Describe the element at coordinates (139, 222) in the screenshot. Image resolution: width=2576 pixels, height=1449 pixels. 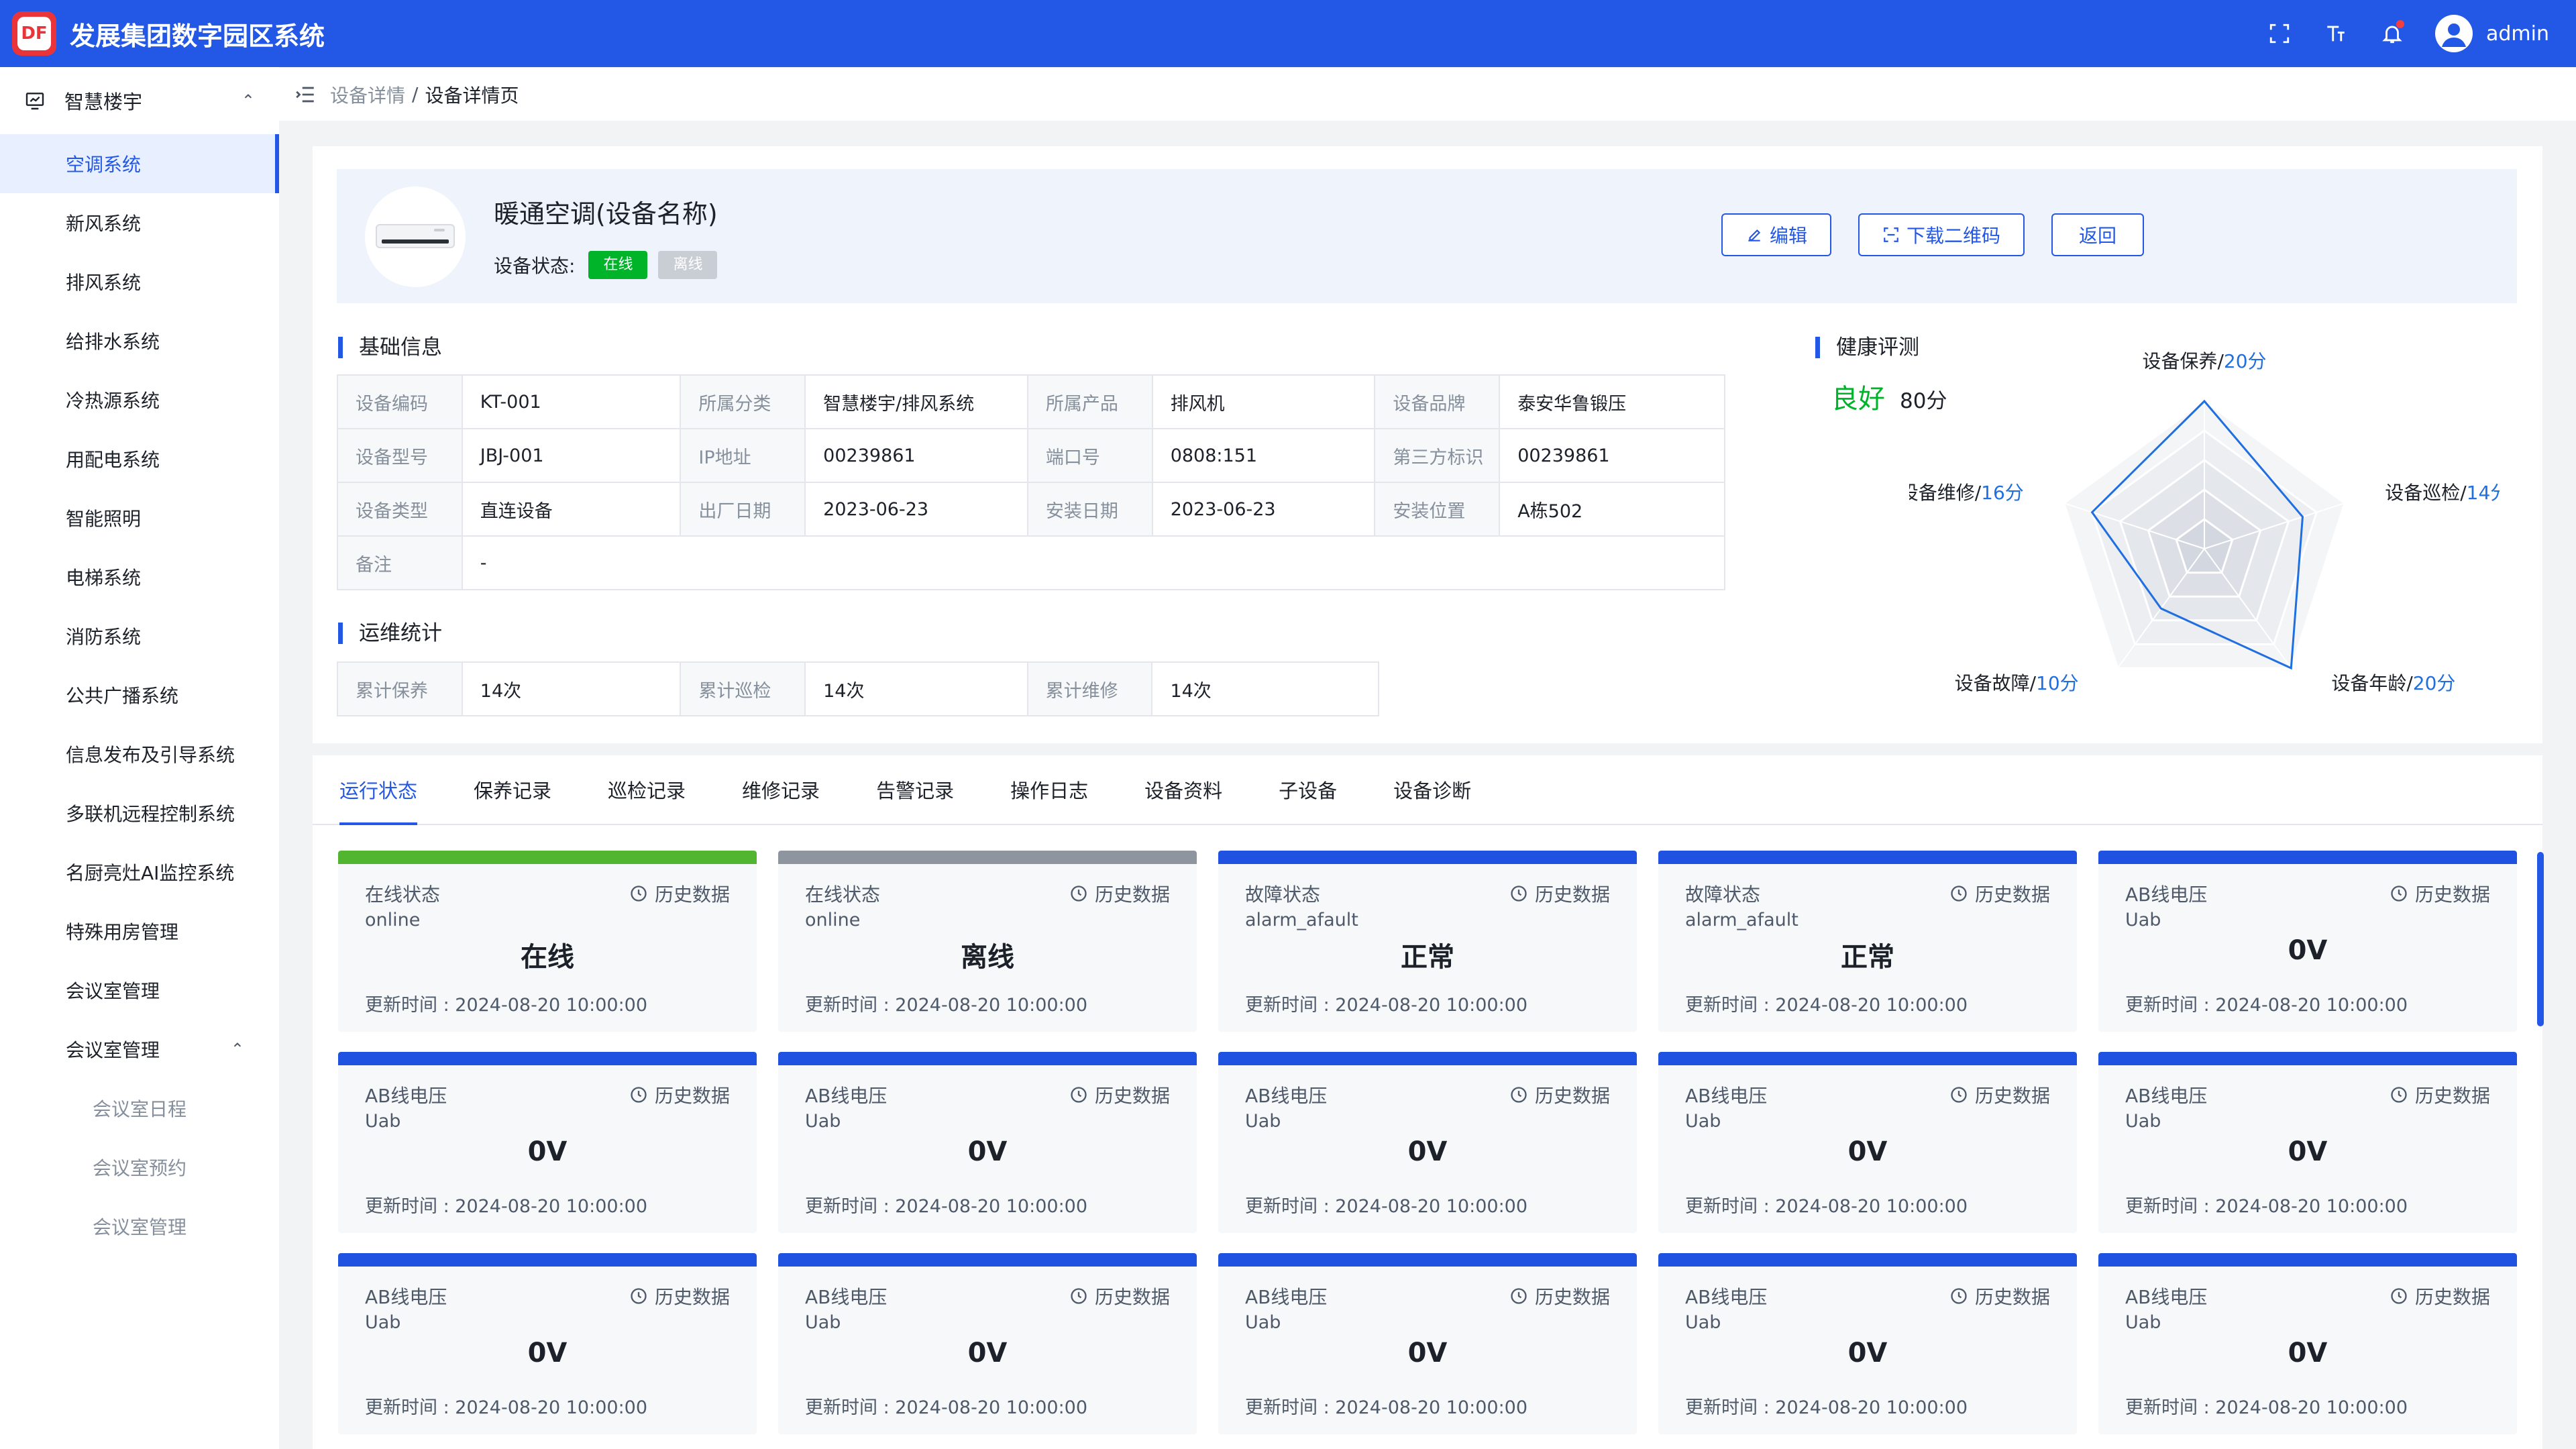
I see `sidebar-item: 新风系统` at that location.